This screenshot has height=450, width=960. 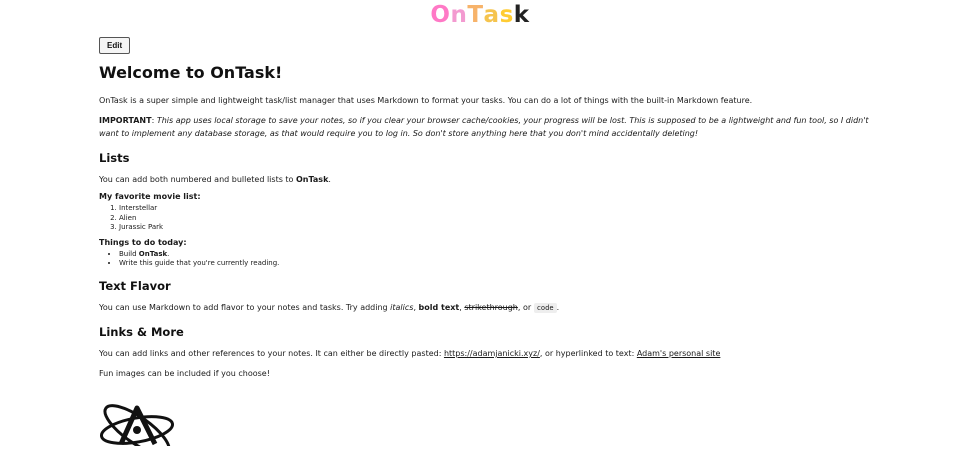 What do you see at coordinates (125, 120) in the screenshot?
I see `important-label: IMPORTANT` at bounding box center [125, 120].